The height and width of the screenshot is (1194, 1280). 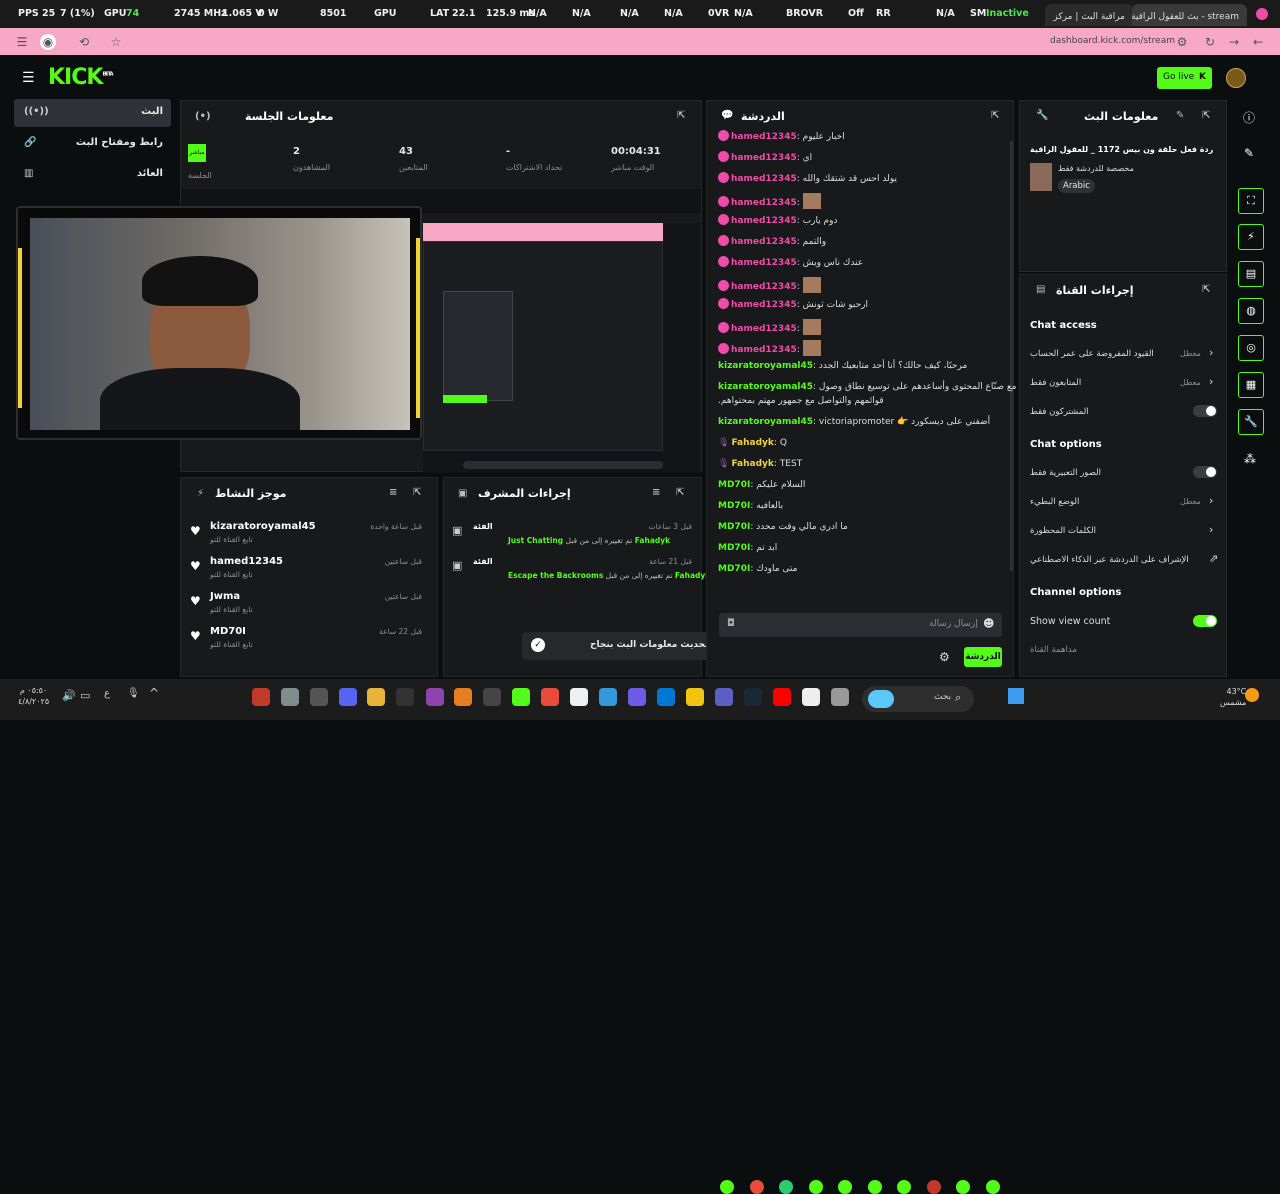 What do you see at coordinates (310, 641) in the screenshot?
I see `list-item: ♥ MD70I تابع القناة للتو قبل 22 ساعة` at bounding box center [310, 641].